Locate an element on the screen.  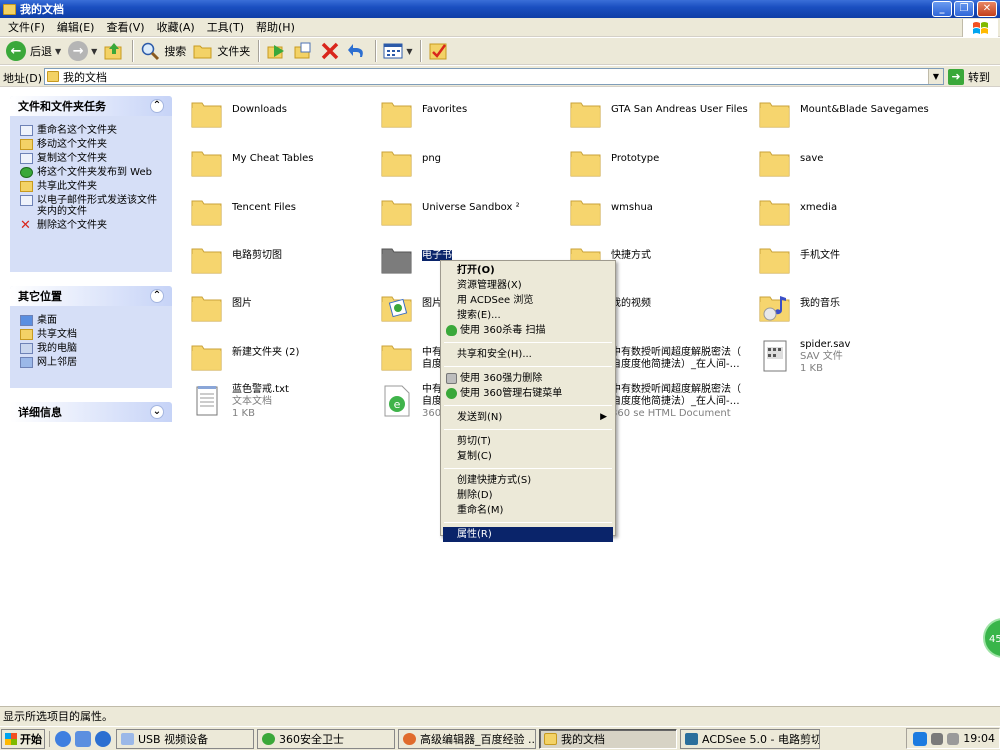
task-copy-folder: 复制这个文件夹 is located at coordinates (93, 158).